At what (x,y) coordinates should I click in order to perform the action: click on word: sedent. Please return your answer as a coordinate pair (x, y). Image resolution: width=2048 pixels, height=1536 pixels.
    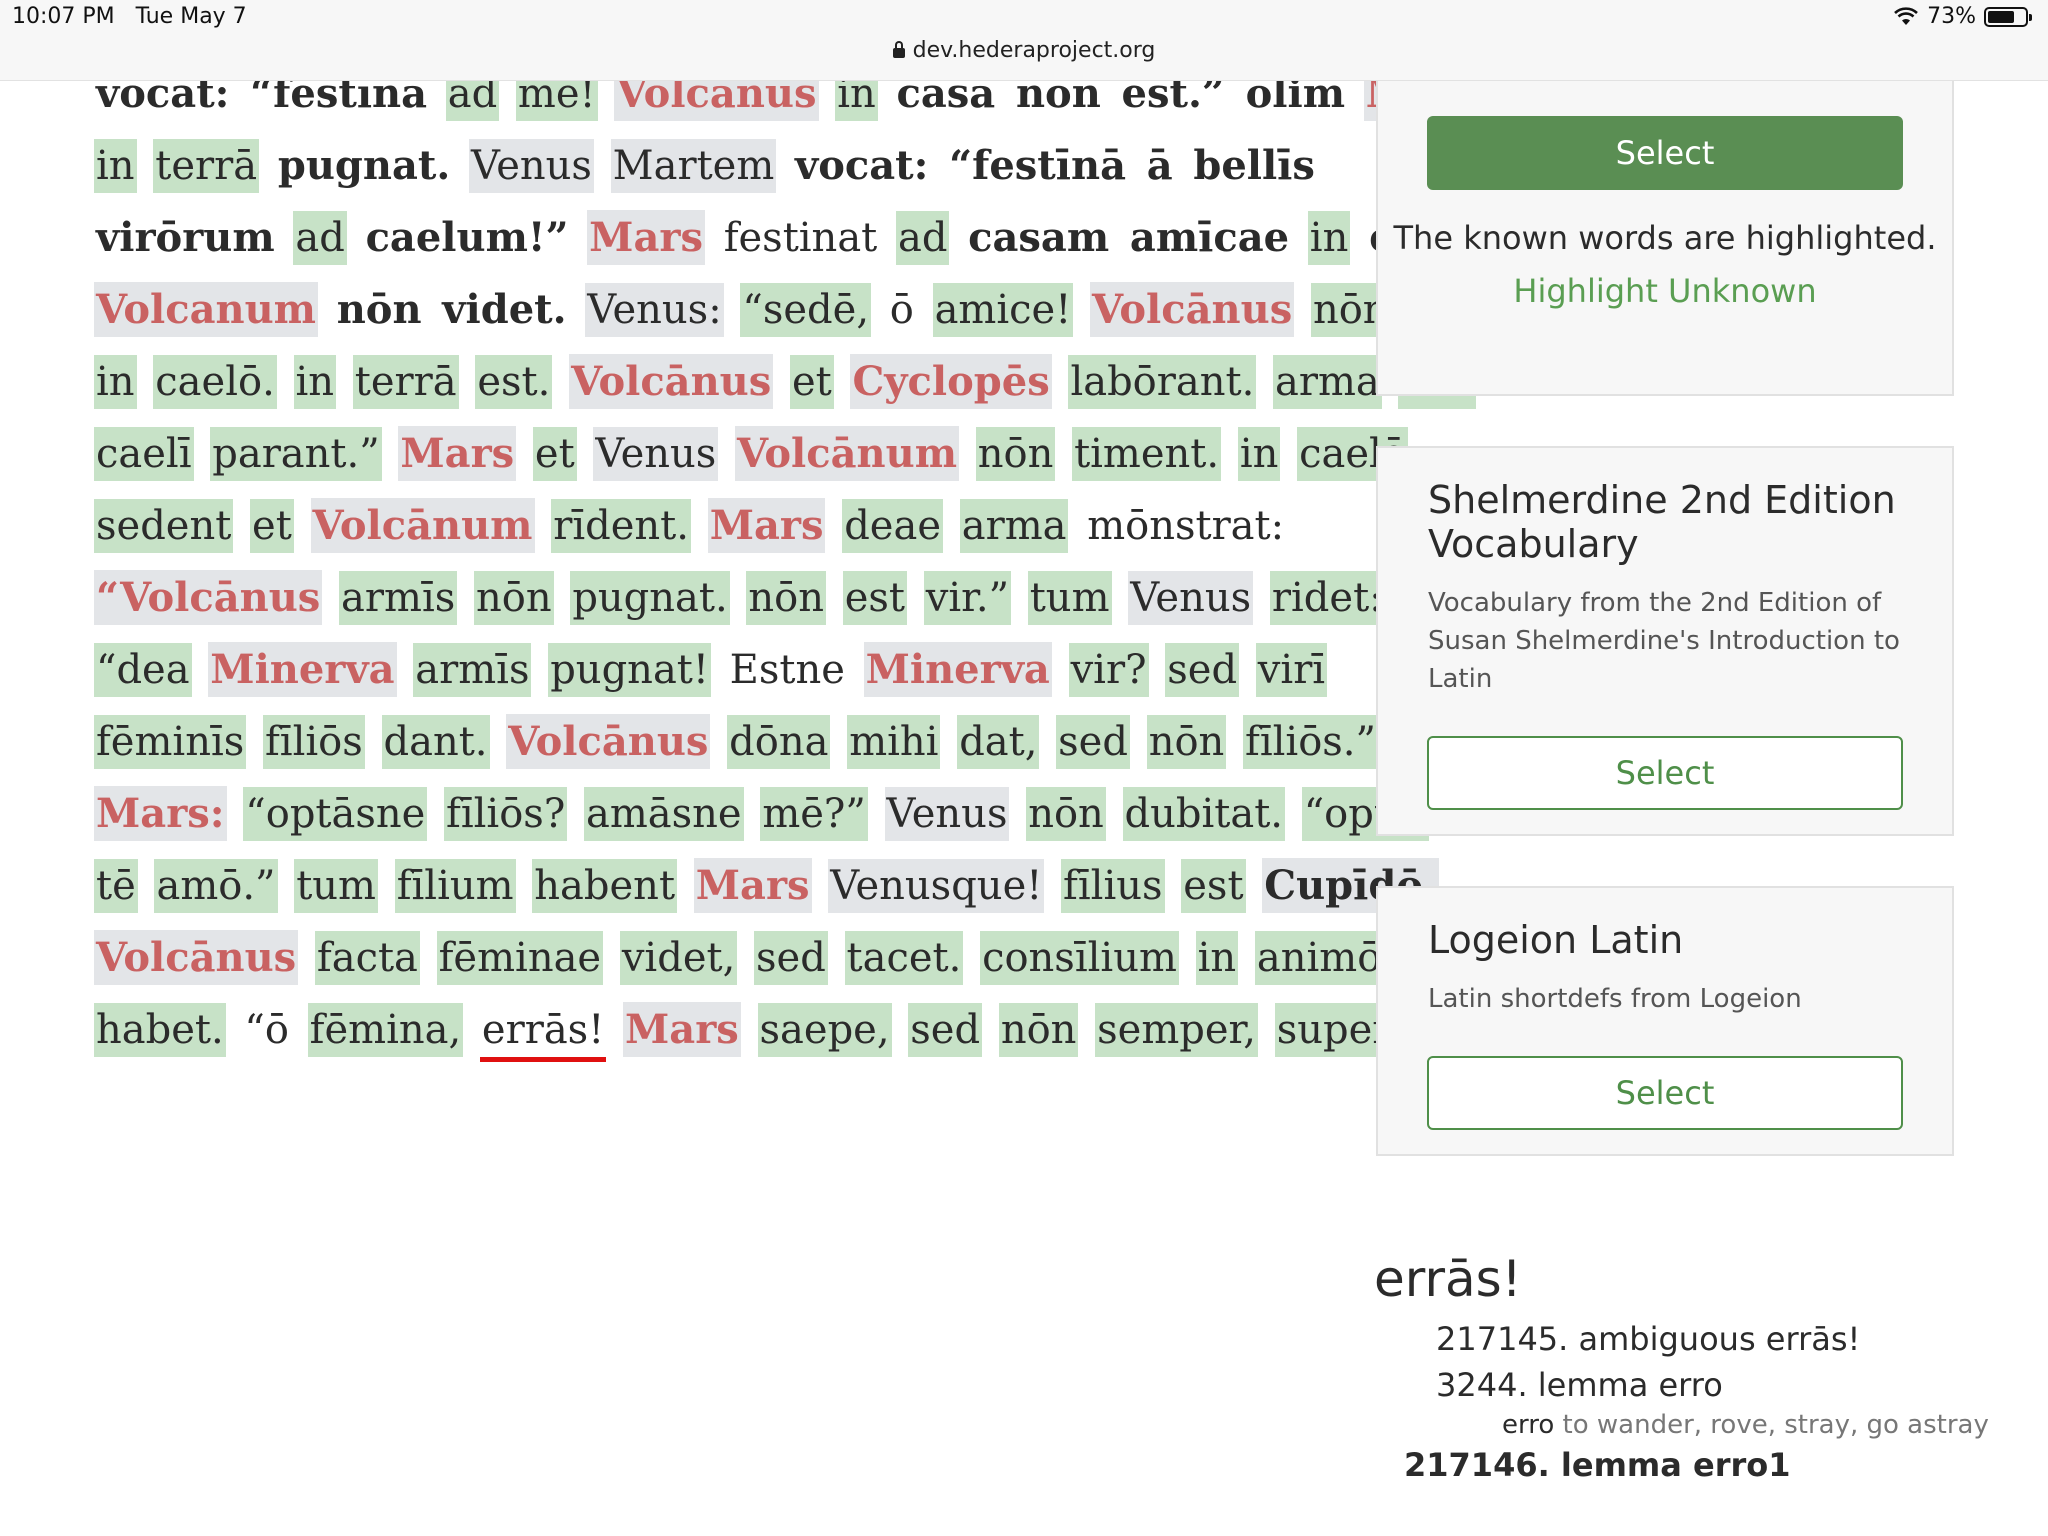
    Looking at the image, I should click on (164, 526).